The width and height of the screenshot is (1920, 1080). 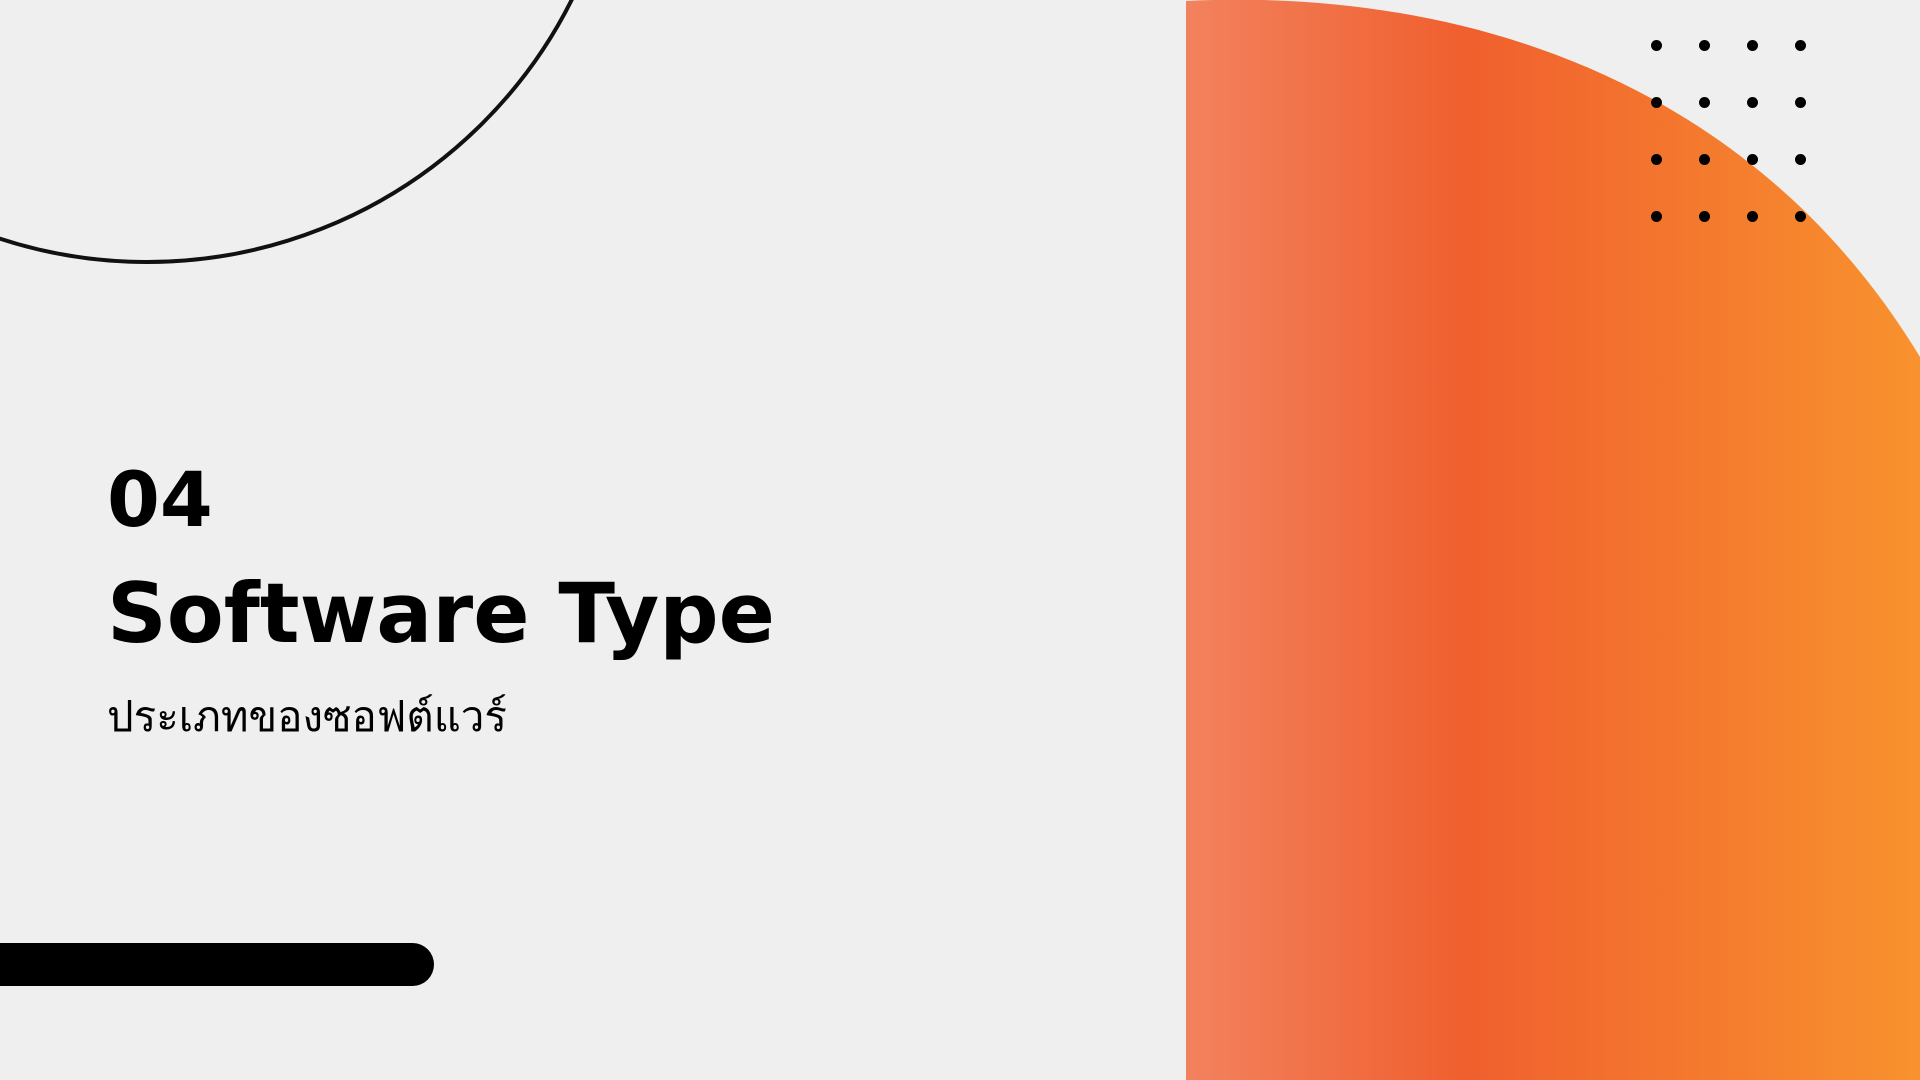 What do you see at coordinates (307, 716) in the screenshot?
I see `section-subtitle: ประเภทของซอฟต์แวร์` at bounding box center [307, 716].